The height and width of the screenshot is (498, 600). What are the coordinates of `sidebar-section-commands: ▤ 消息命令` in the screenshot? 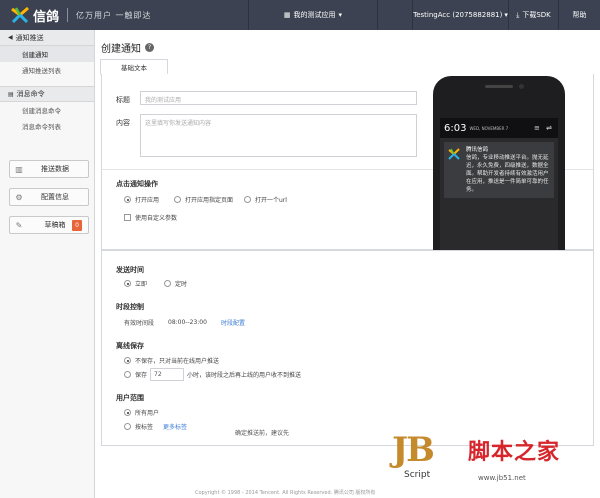 It's located at (47, 94).